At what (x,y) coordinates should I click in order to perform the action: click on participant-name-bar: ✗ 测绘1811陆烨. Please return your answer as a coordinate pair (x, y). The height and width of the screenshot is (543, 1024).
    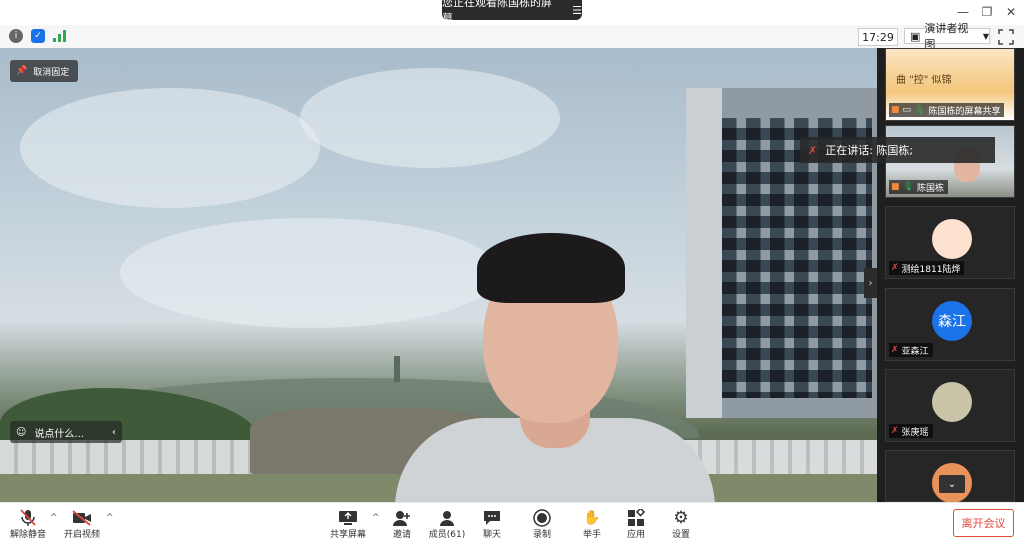
    Looking at the image, I should click on (927, 268).